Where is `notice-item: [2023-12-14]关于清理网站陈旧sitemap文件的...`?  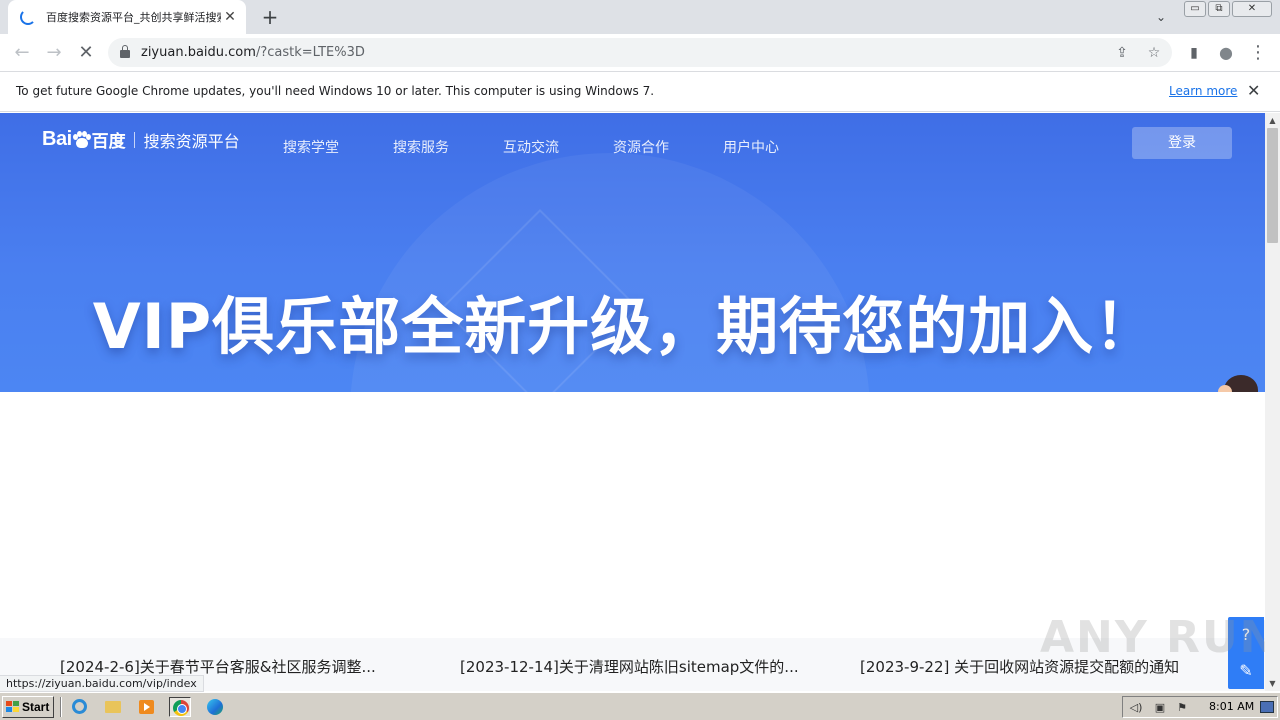
notice-item: [2023-12-14]关于清理网站陈旧sitemap文件的... is located at coordinates (629, 666).